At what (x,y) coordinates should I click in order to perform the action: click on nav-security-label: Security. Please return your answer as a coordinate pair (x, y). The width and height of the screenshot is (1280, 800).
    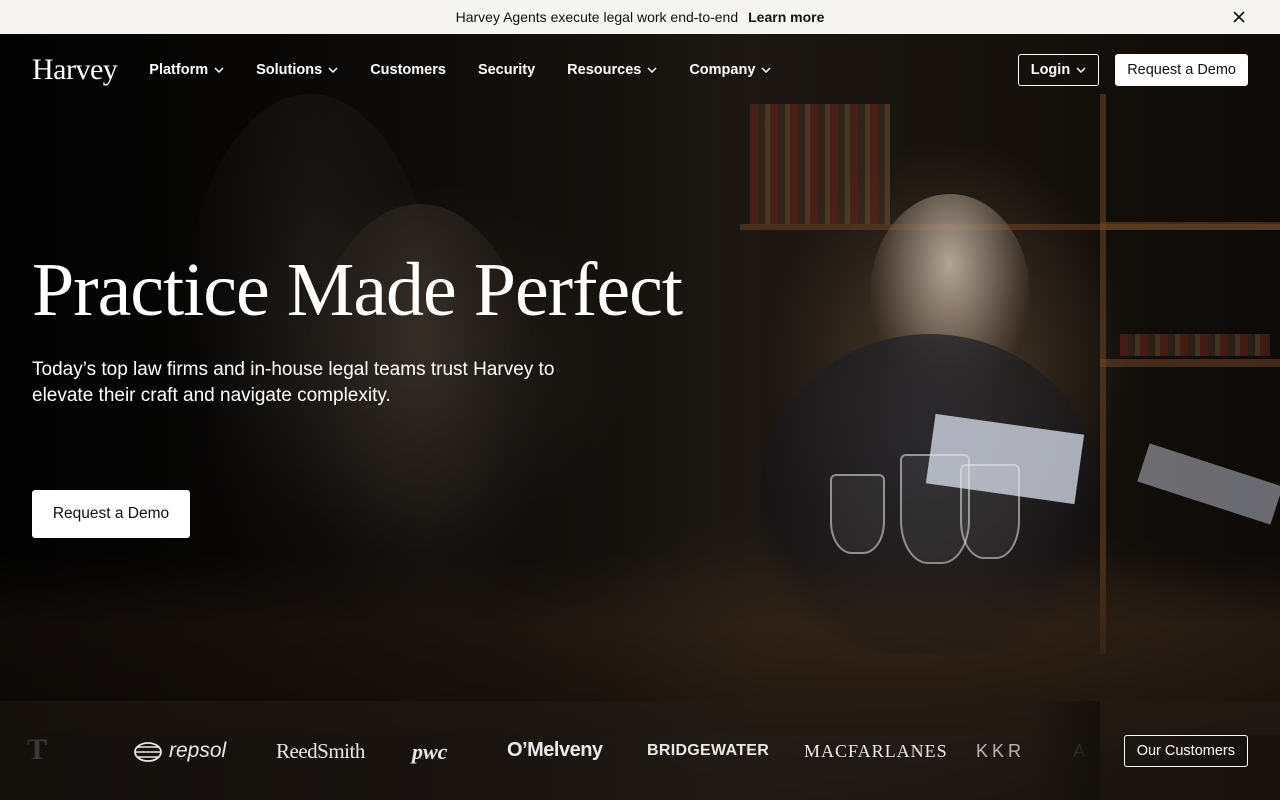
    Looking at the image, I should click on (506, 70).